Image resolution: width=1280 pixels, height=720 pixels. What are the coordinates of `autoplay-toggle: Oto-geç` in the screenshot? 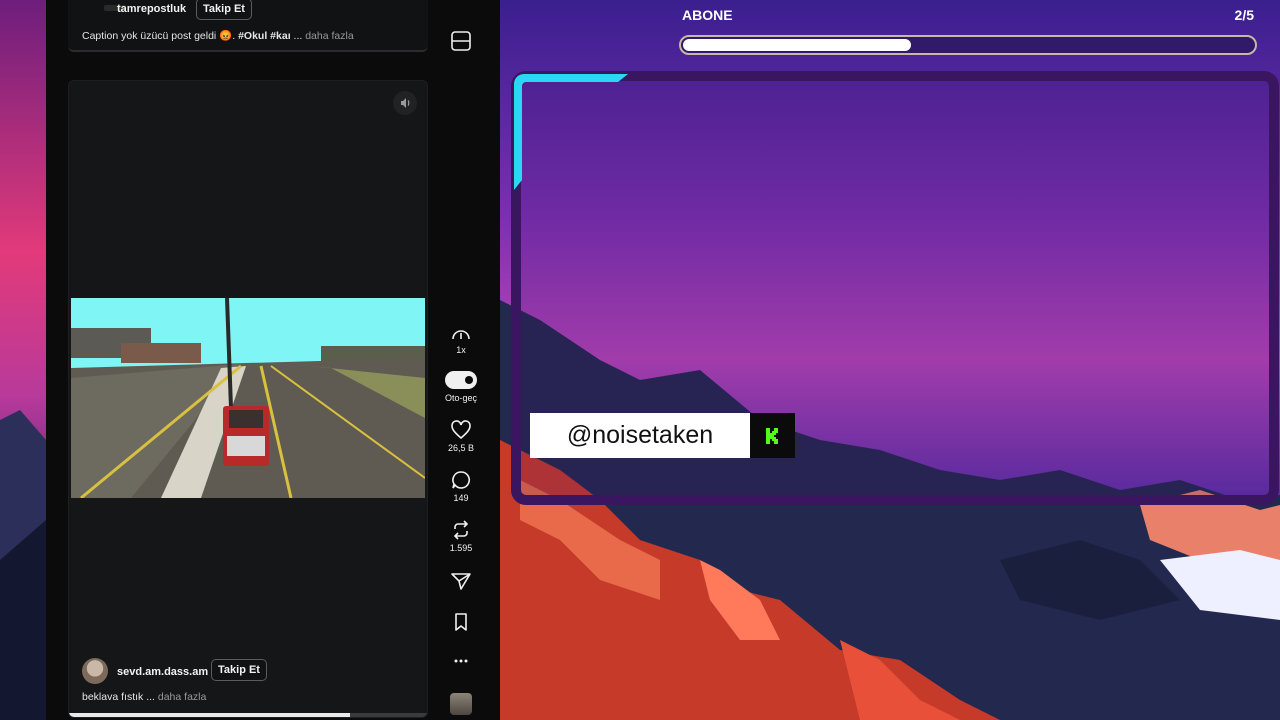 It's located at (461, 387).